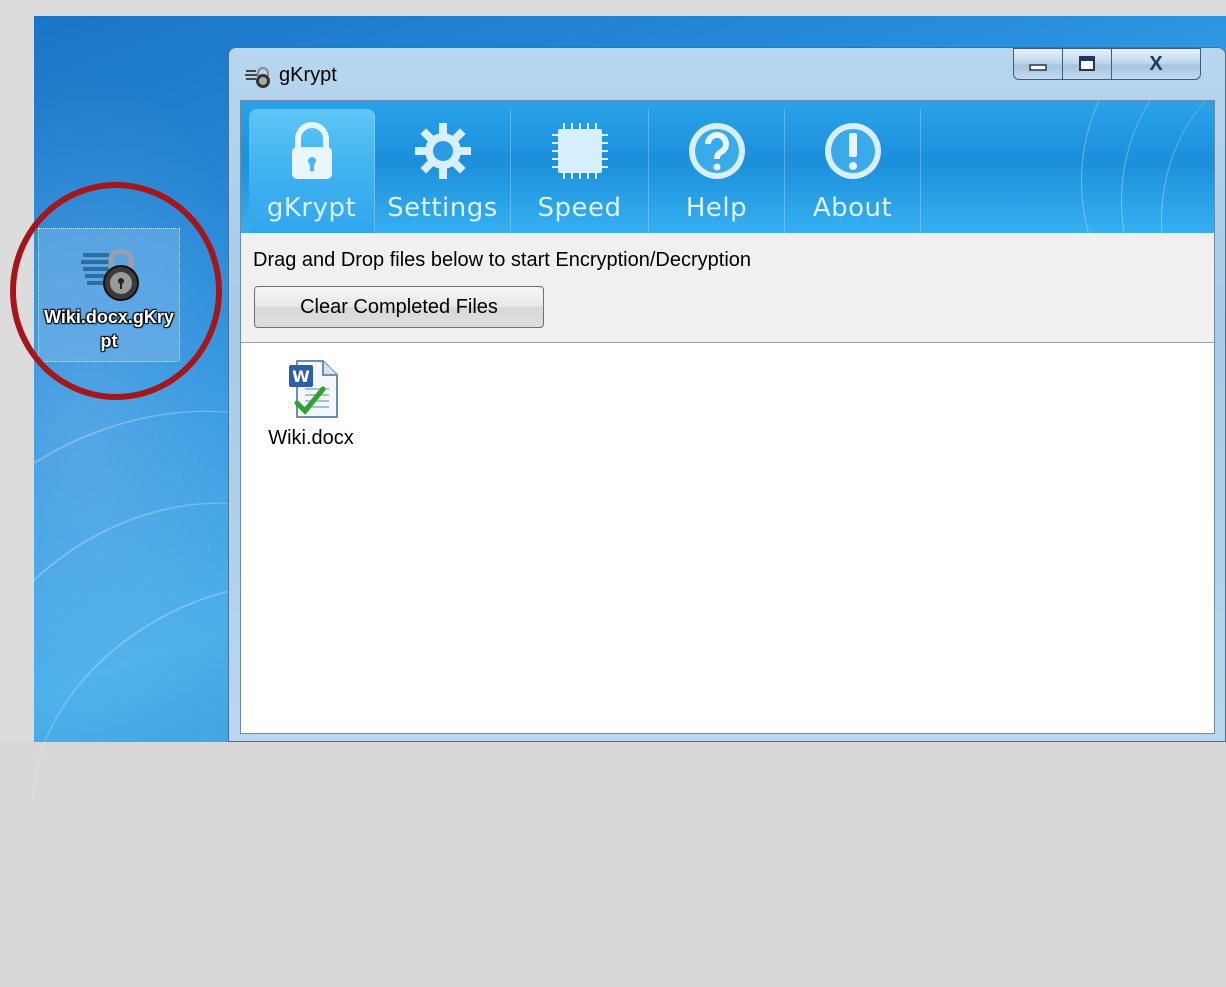 The image size is (1226, 987). I want to click on exclamation-icon, so click(852, 151).